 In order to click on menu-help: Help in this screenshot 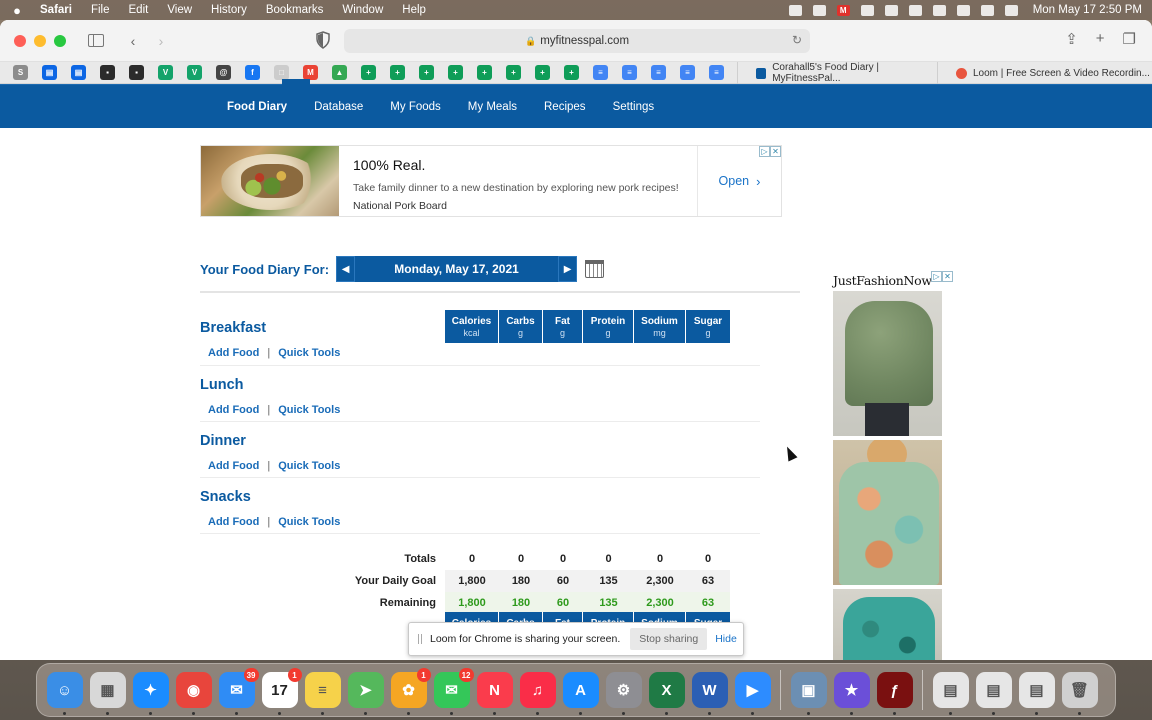, I will do `click(414, 10)`.